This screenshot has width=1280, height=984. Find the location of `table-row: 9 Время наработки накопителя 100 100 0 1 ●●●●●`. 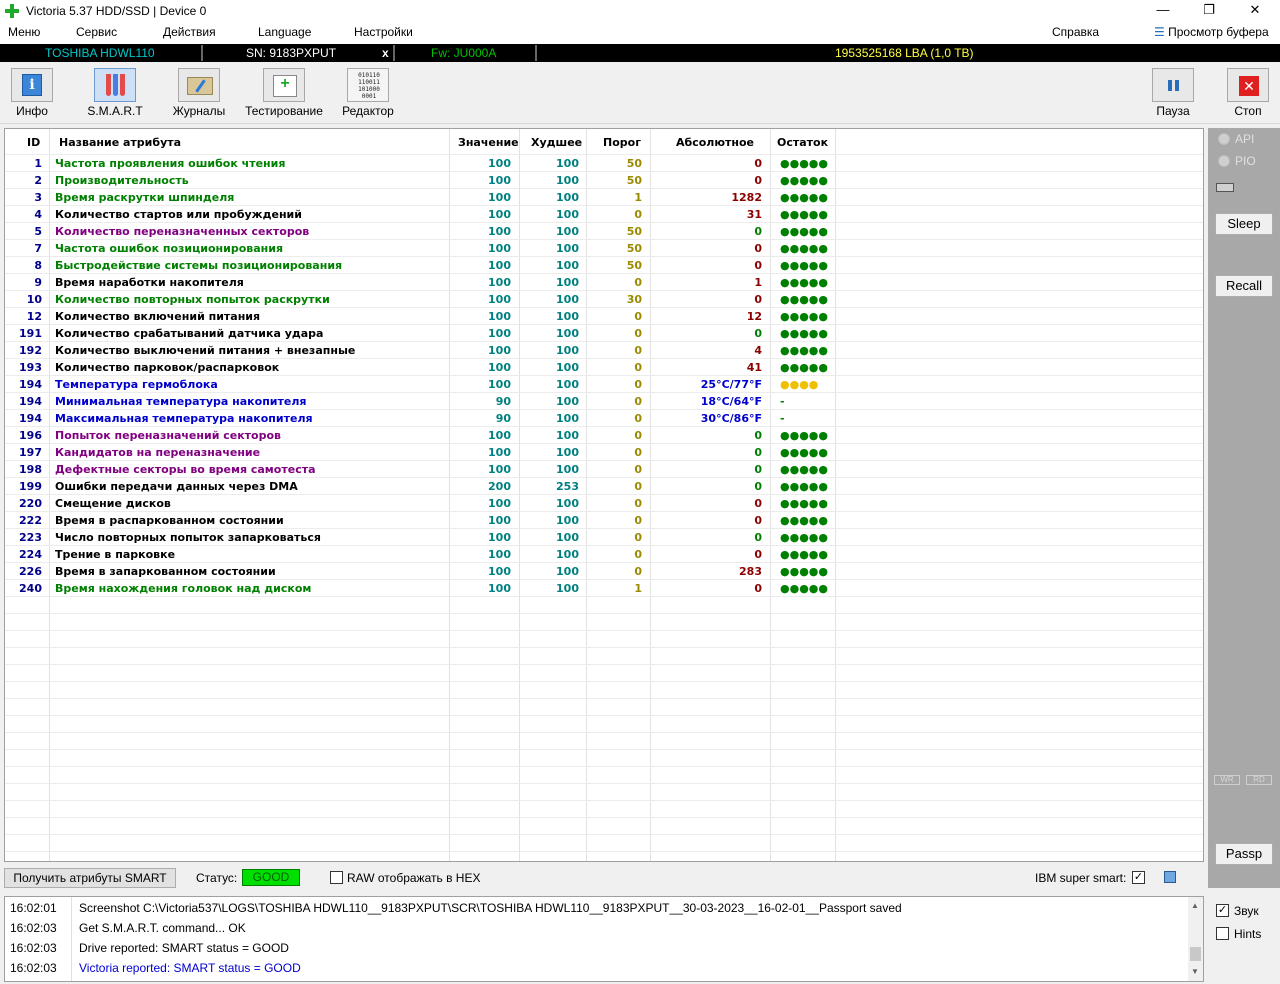

table-row: 9 Время наработки накопителя 100 100 0 1 ●●●●● is located at coordinates (604, 282).